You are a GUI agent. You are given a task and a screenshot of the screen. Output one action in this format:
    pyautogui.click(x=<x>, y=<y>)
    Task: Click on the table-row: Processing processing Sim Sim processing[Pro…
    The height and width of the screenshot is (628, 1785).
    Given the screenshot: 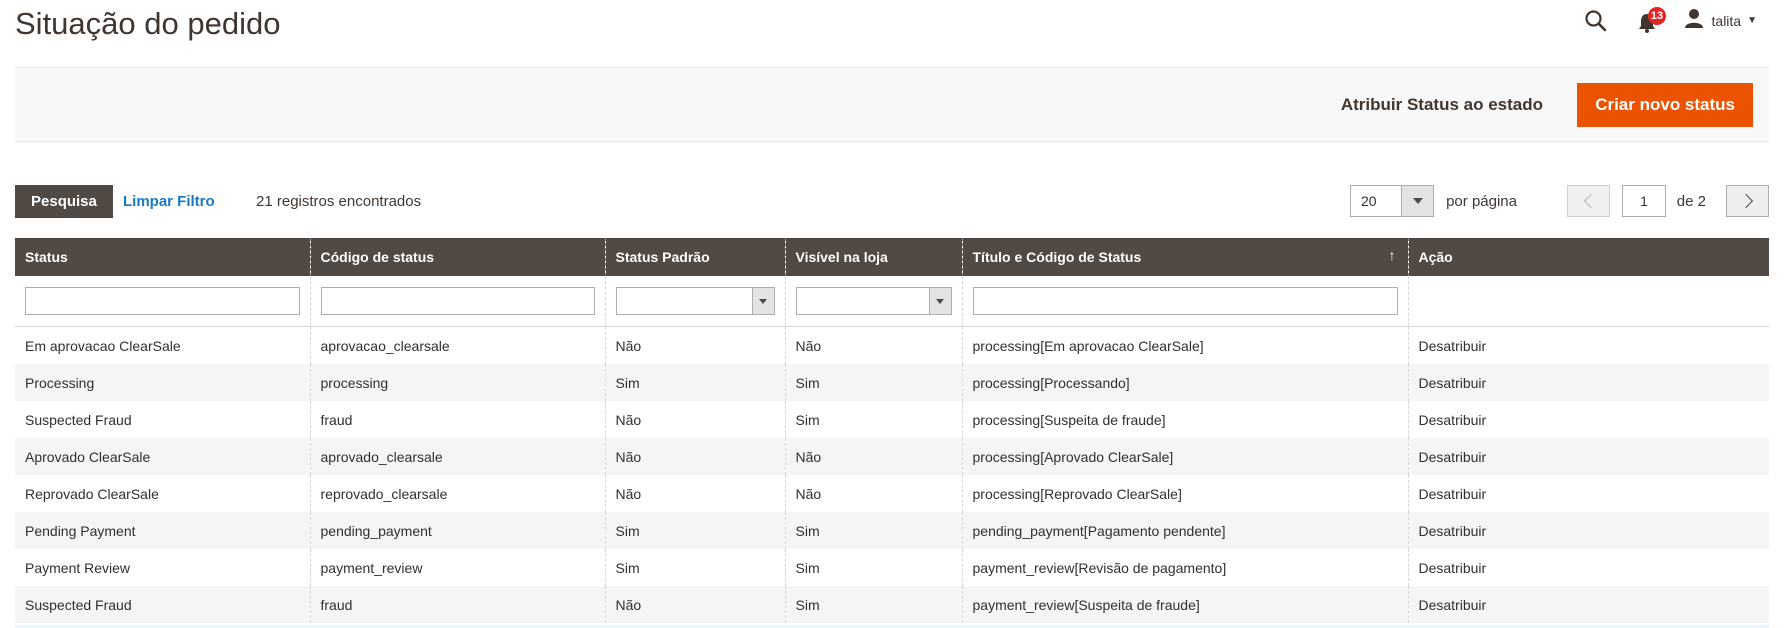 What is the action you would take?
    pyautogui.click(x=892, y=382)
    